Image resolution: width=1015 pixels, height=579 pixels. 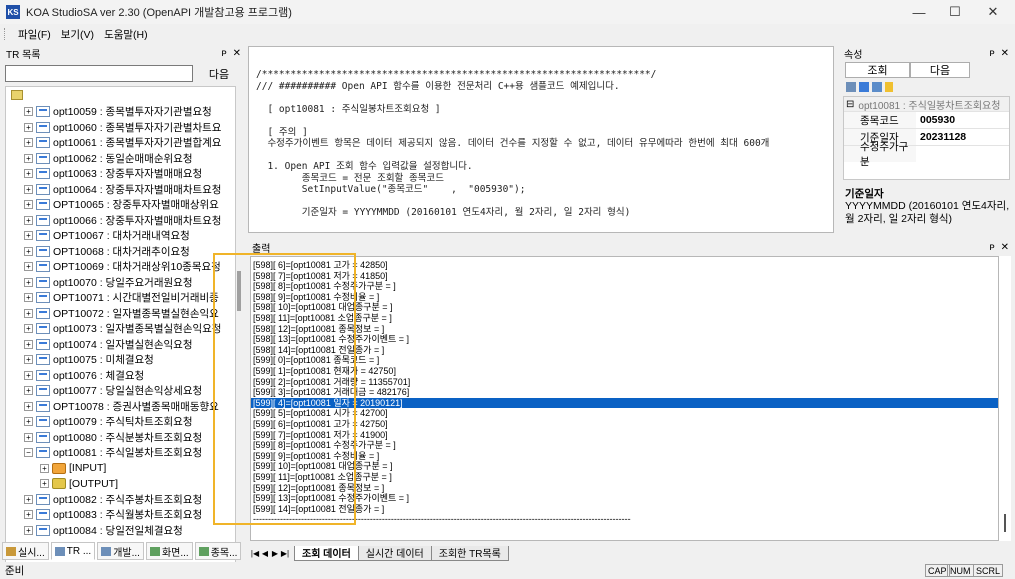 I want to click on tree-item: + opt10077 : 당일실현손익상세요청, so click(x=113, y=391).